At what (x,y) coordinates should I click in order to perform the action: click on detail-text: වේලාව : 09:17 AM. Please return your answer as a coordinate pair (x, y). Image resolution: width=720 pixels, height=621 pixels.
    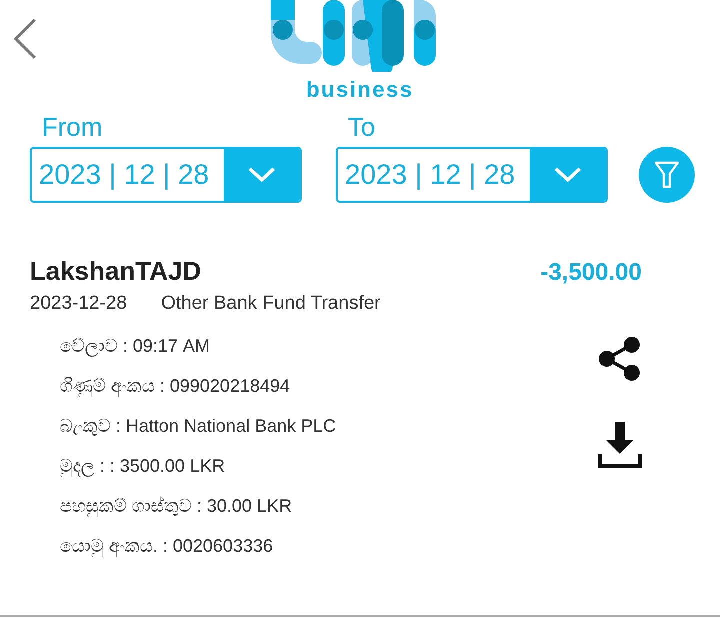
    Looking at the image, I should click on (136, 347).